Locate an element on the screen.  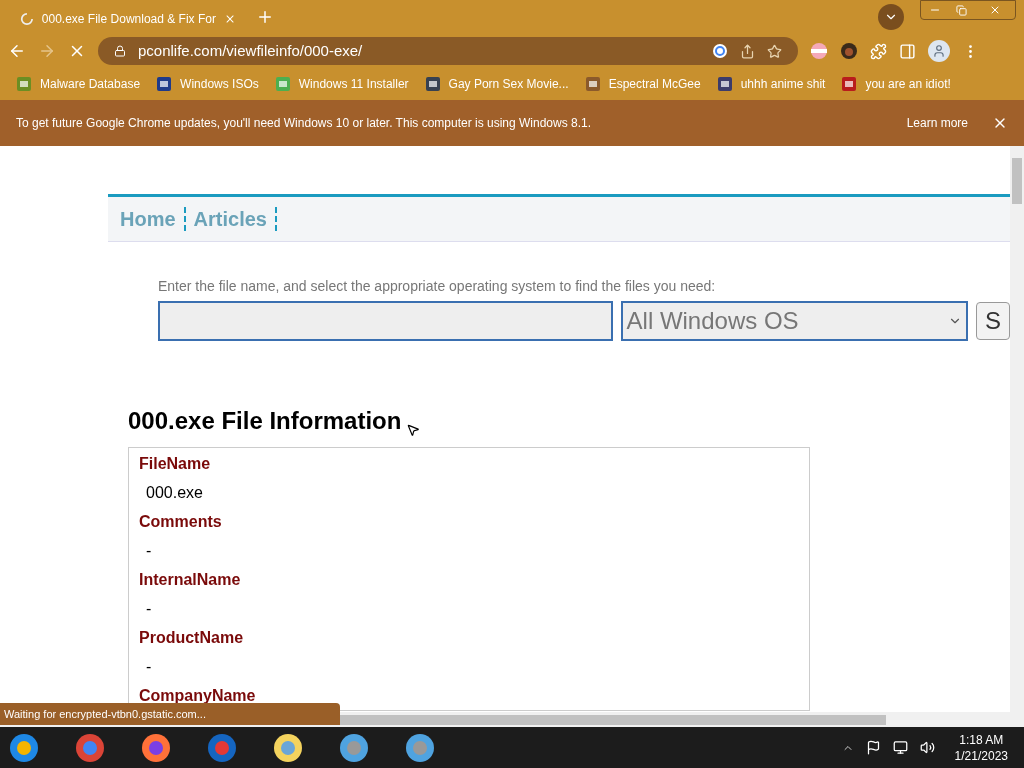
clock-date: 1/21/2023 is located at coordinates (981, 755).